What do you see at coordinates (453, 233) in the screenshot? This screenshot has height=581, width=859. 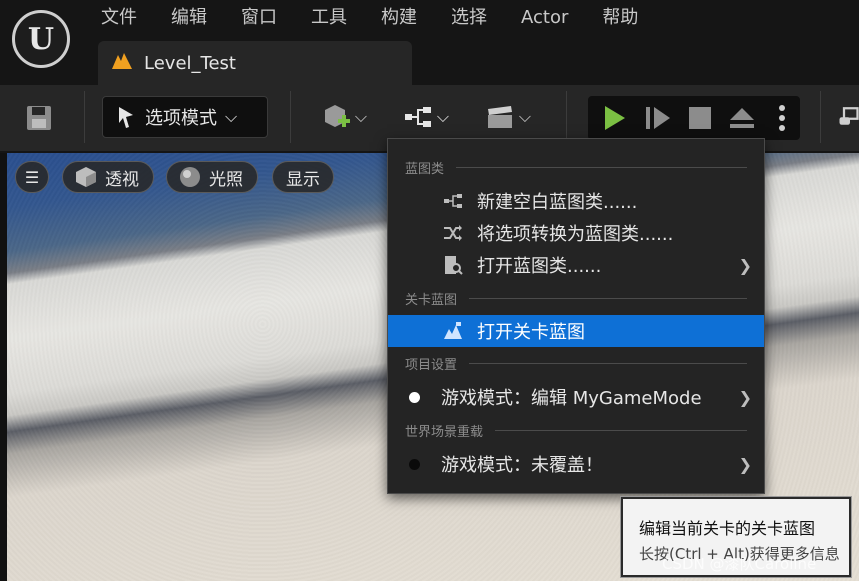 I see `convert-icon` at bounding box center [453, 233].